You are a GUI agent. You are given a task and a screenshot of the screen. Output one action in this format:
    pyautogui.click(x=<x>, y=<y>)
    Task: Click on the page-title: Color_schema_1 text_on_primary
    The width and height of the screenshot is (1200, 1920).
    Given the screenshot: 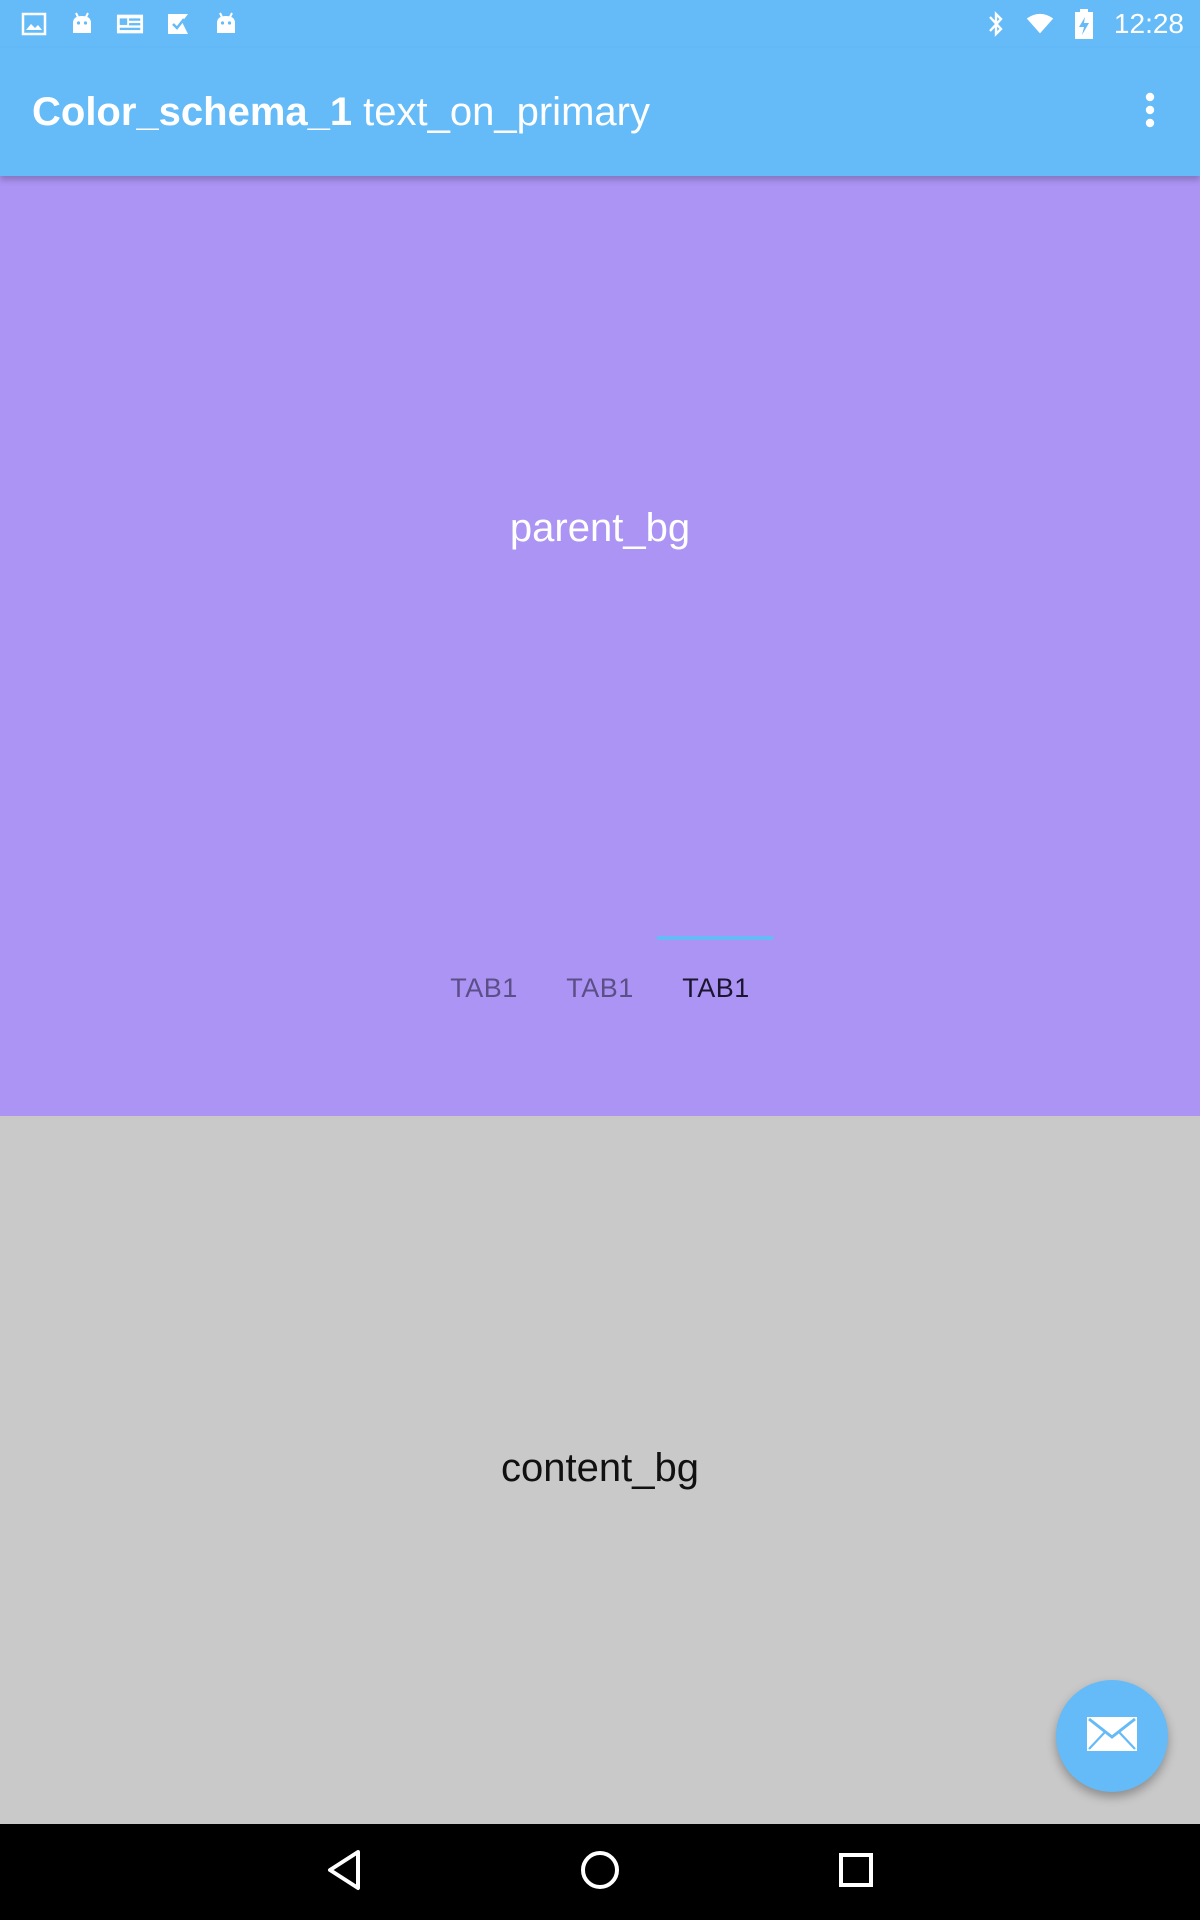 What is the action you would take?
    pyautogui.click(x=341, y=112)
    